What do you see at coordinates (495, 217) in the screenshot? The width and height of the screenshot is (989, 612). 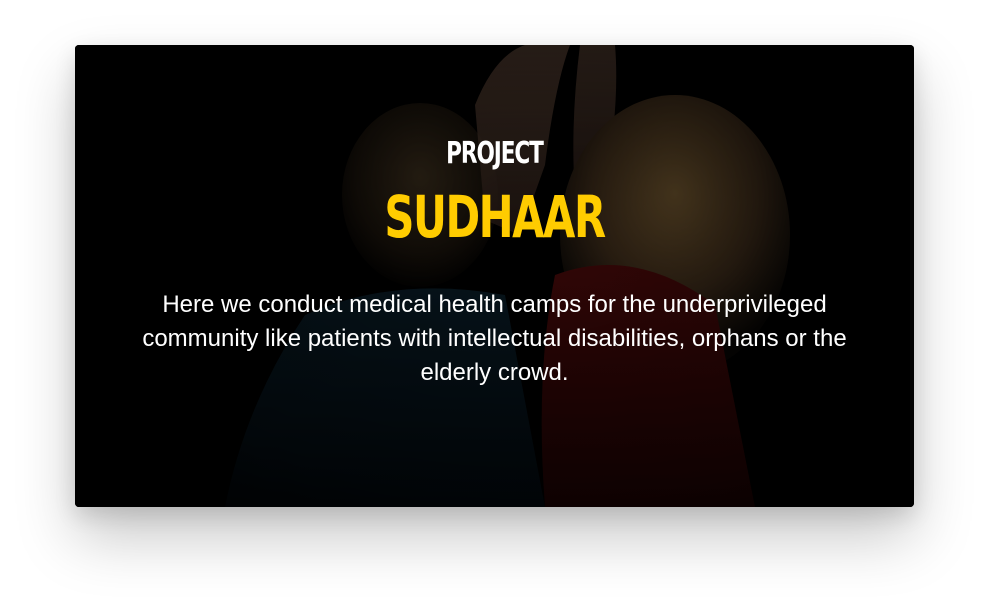 I see `project-title: SUDHAAR` at bounding box center [495, 217].